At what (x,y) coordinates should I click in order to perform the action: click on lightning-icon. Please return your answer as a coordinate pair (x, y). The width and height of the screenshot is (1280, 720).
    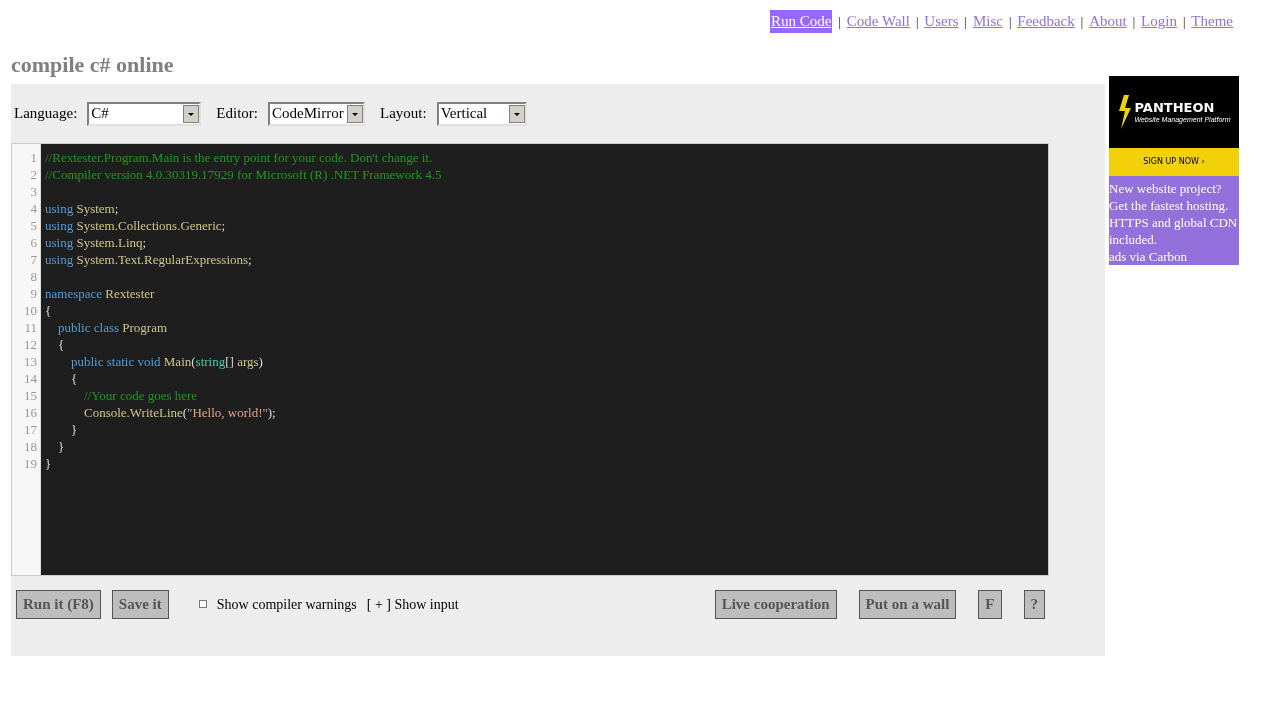
    Looking at the image, I should click on (1124, 112).